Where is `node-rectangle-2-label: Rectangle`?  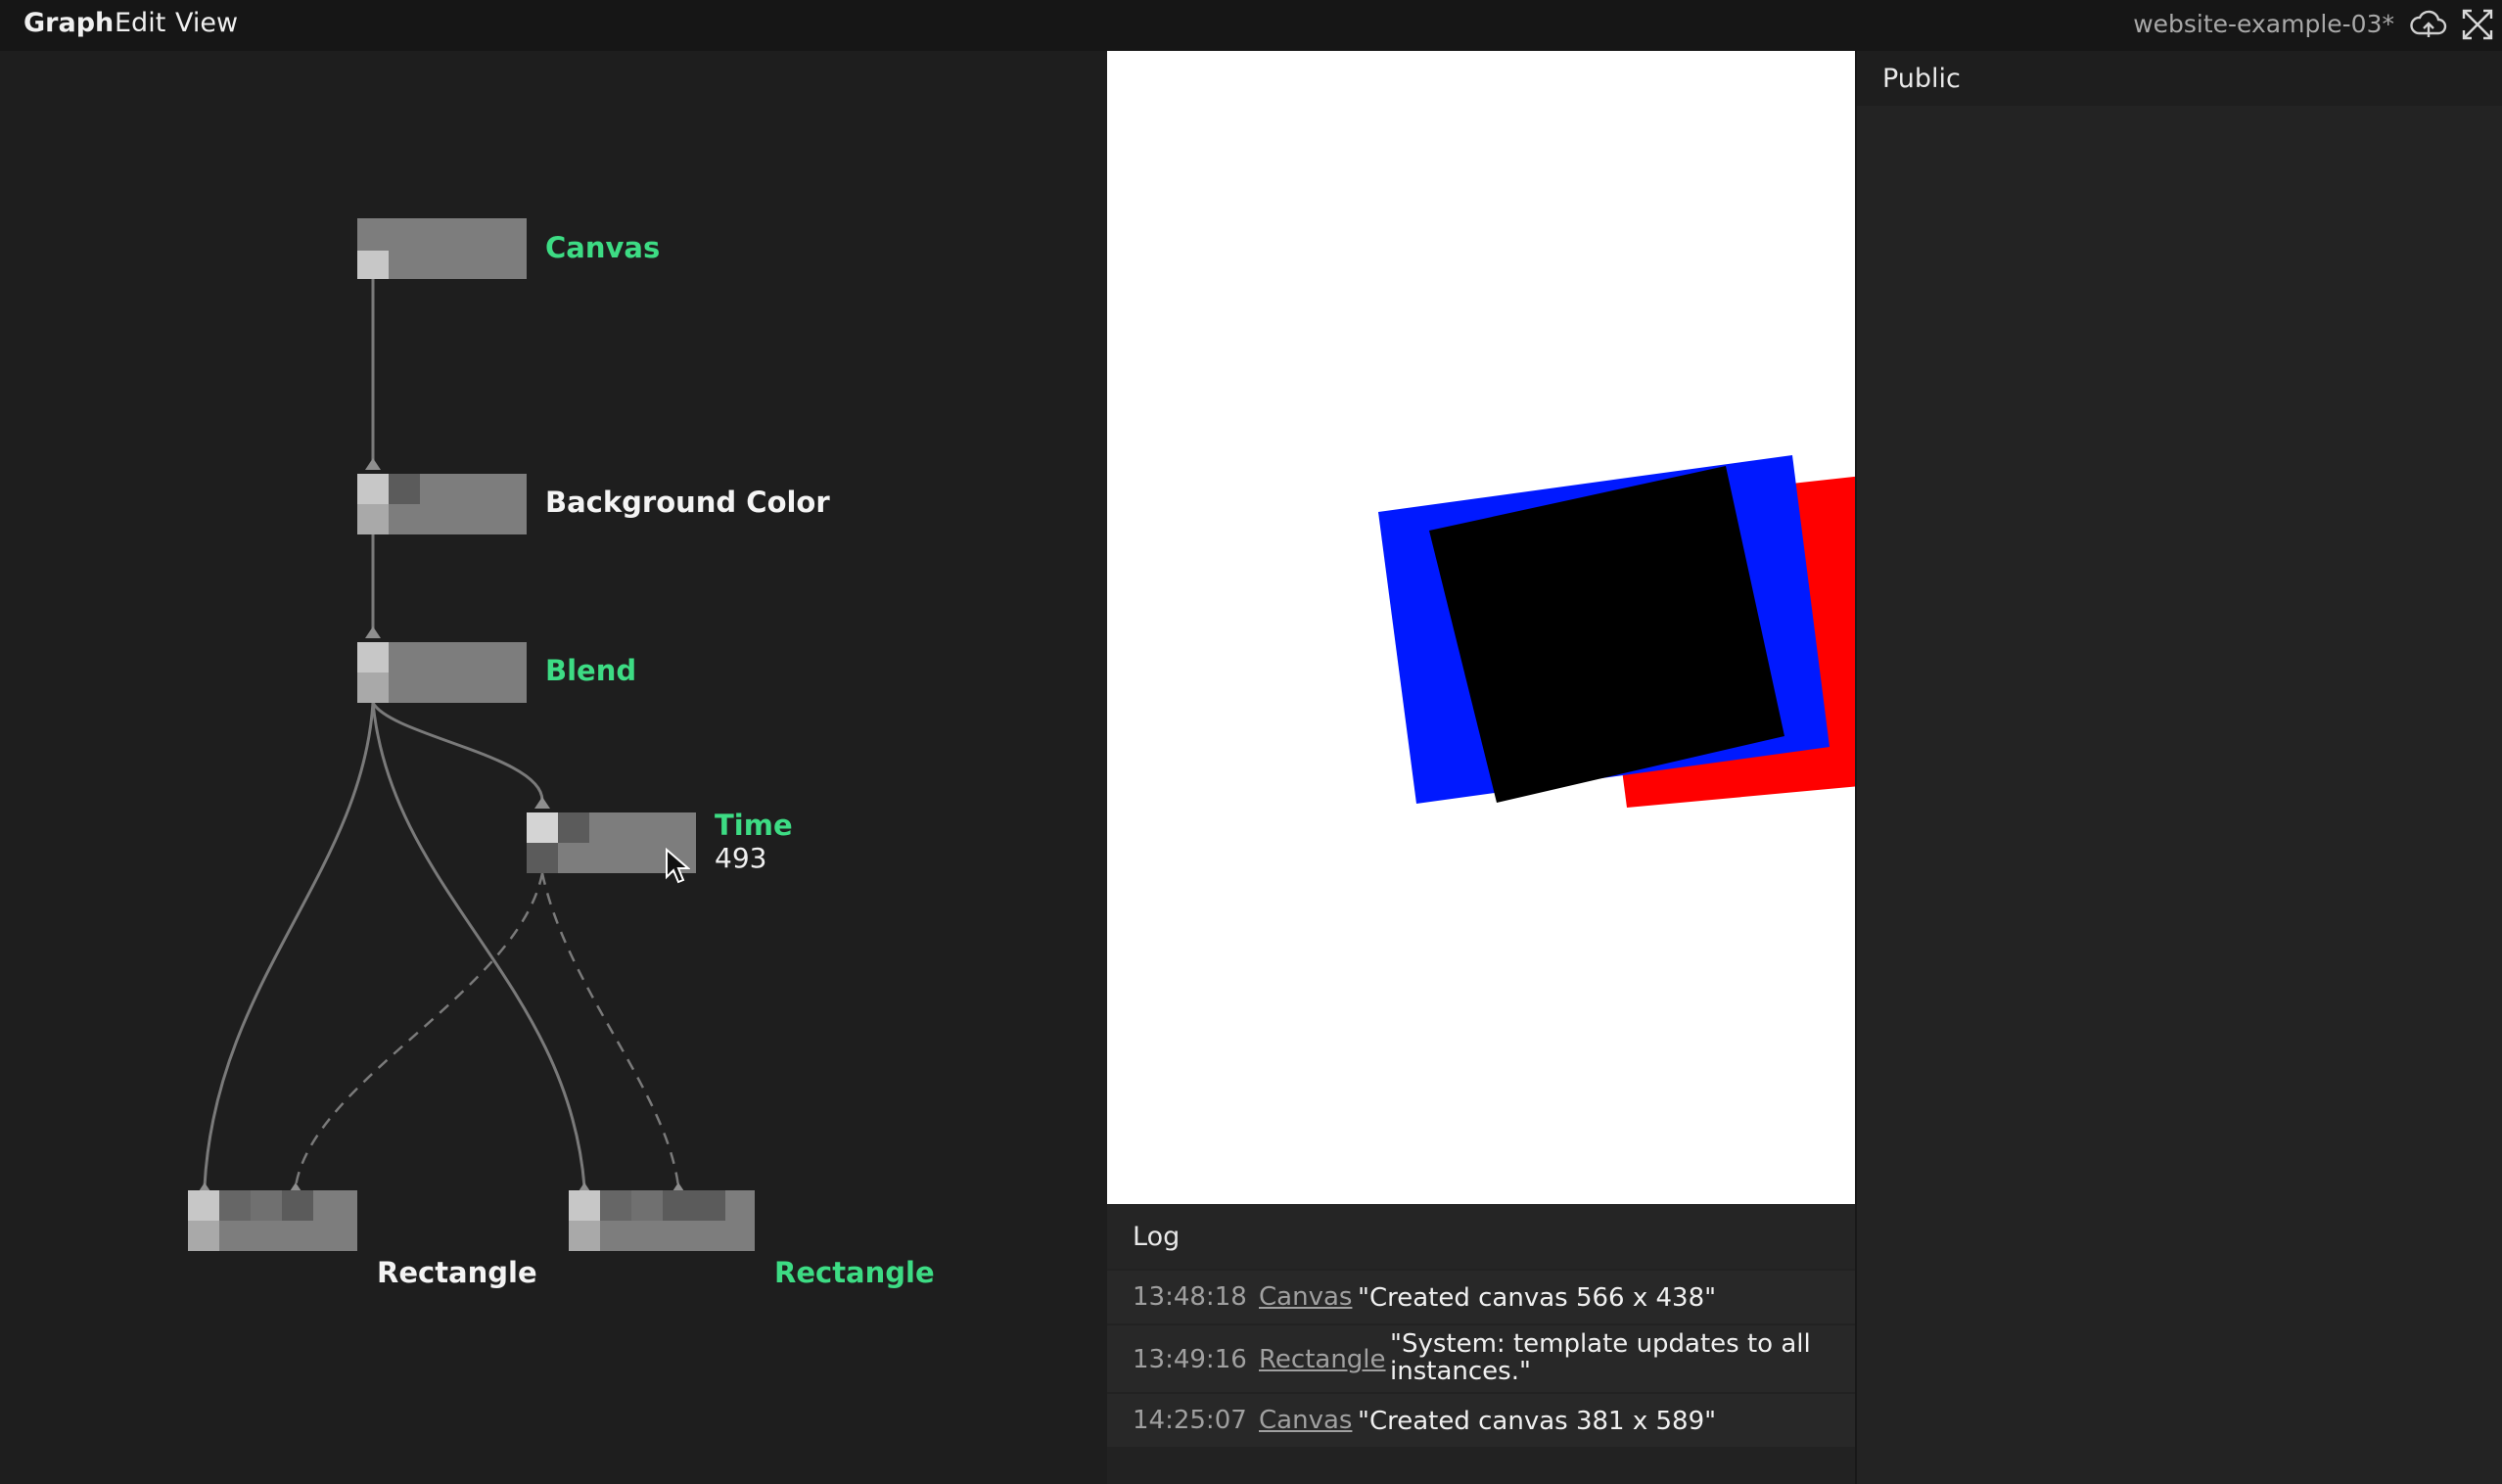
node-rectangle-2-label: Rectangle is located at coordinates (855, 1272).